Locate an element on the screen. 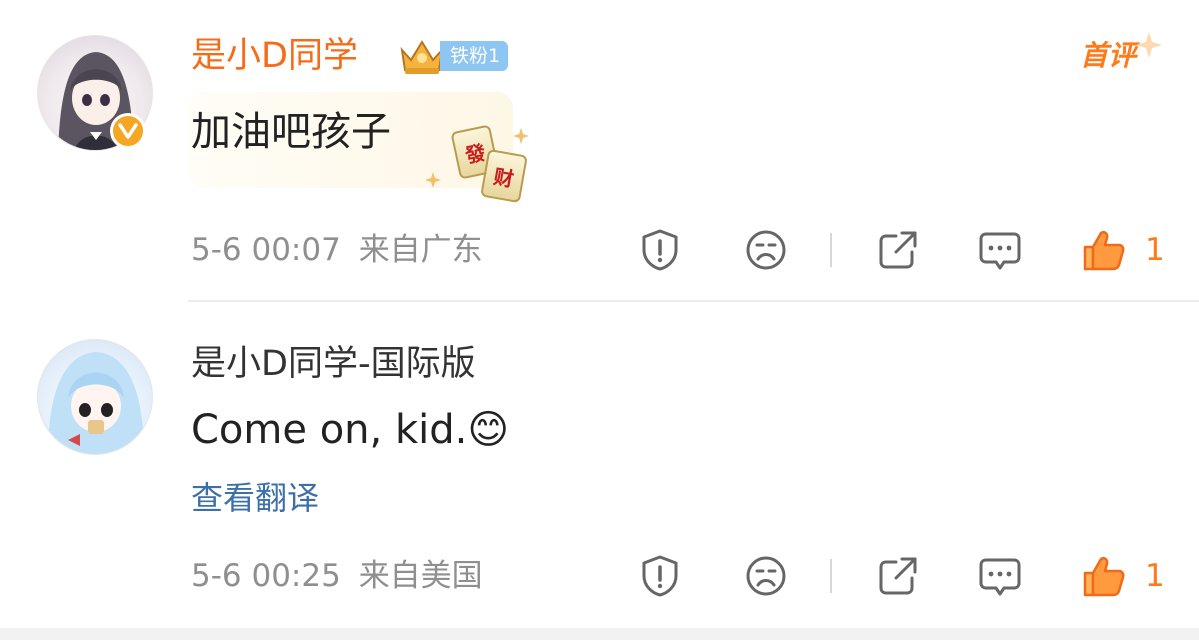  comment-text: 加油吧孩子 is located at coordinates (291, 132).